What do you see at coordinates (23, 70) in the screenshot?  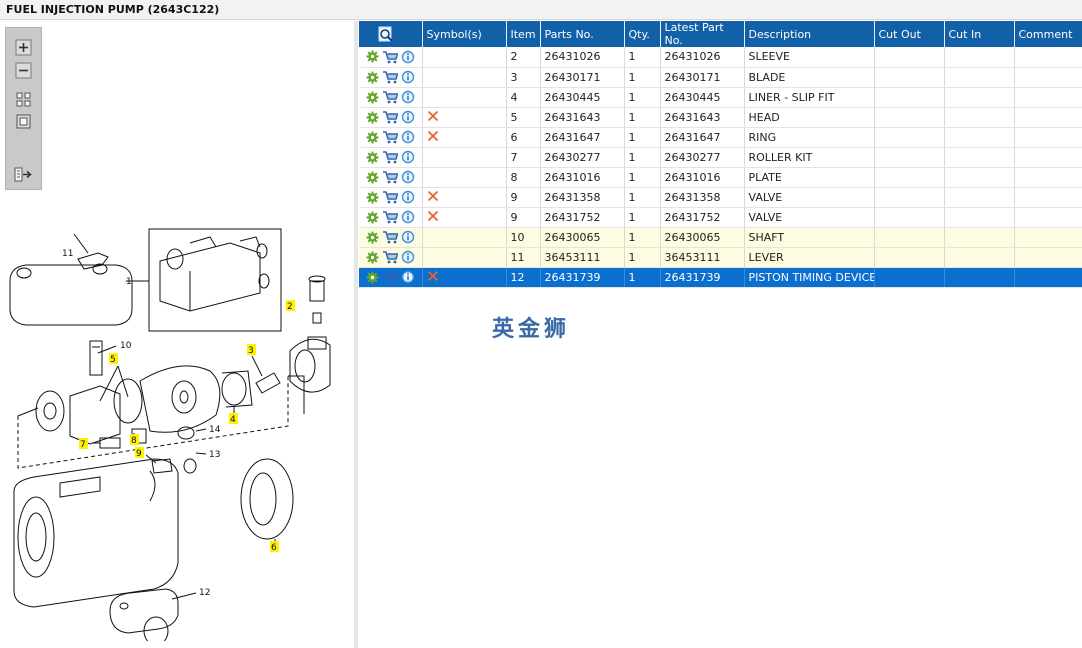 I see `zoom-out-button` at bounding box center [23, 70].